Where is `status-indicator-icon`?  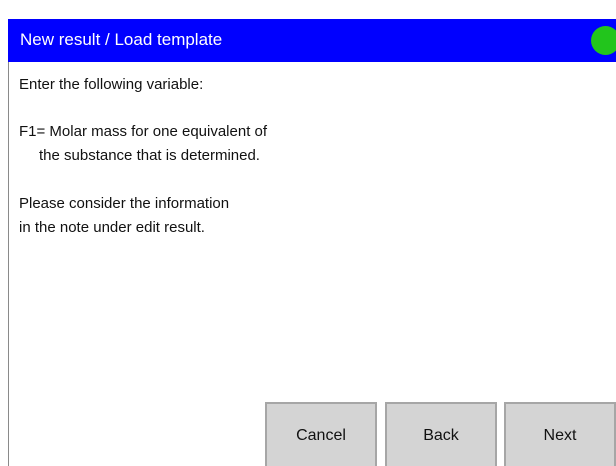 status-indicator-icon is located at coordinates (603, 40).